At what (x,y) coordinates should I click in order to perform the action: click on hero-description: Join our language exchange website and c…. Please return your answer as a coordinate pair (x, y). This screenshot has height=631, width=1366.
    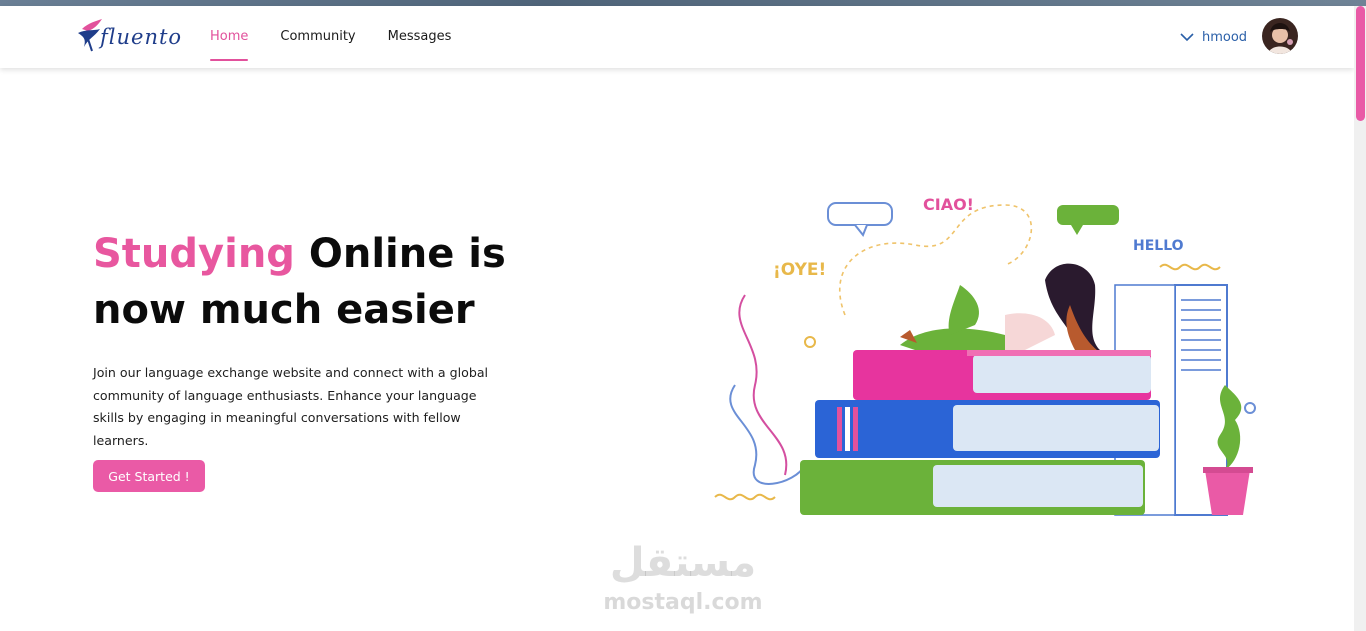
    Looking at the image, I should click on (291, 406).